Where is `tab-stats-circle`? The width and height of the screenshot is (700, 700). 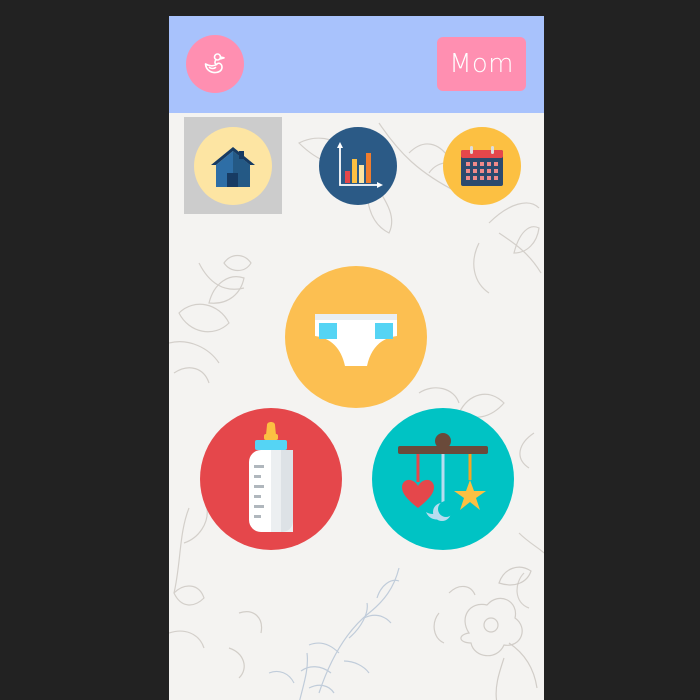 tab-stats-circle is located at coordinates (358, 165).